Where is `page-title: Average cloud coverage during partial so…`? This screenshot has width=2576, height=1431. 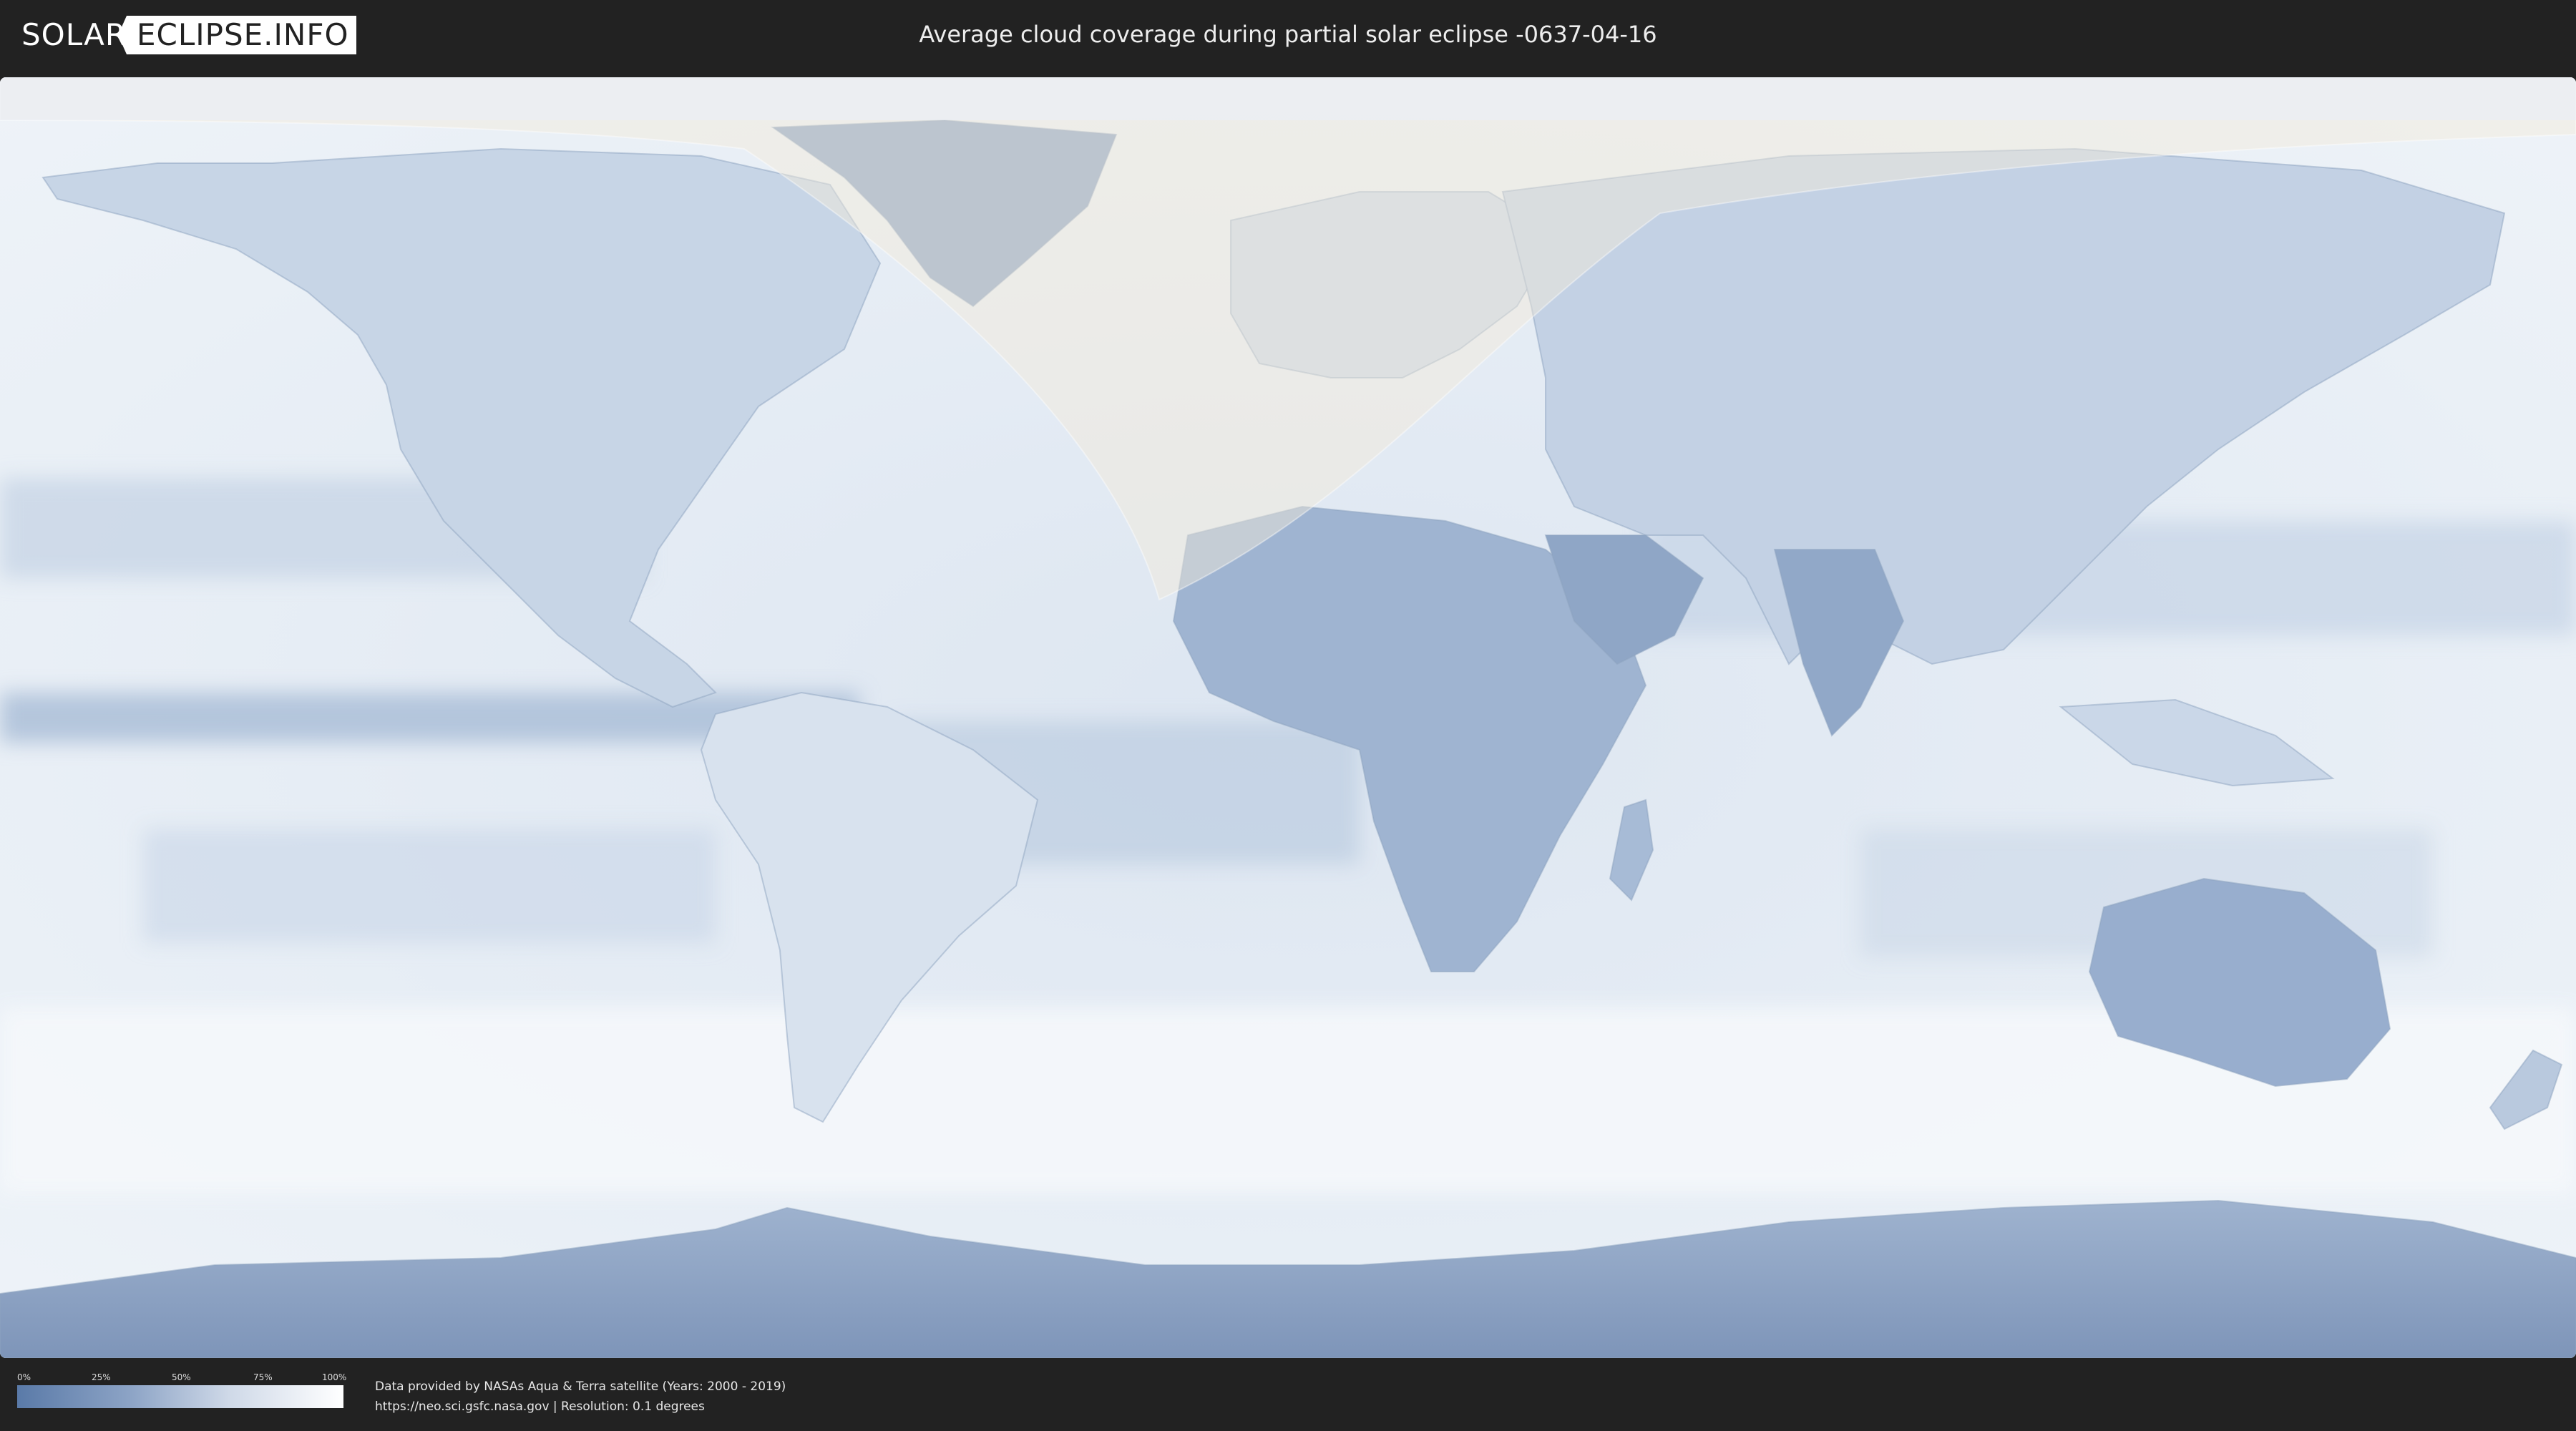
page-title: Average cloud coverage during partial so… is located at coordinates (1288, 34).